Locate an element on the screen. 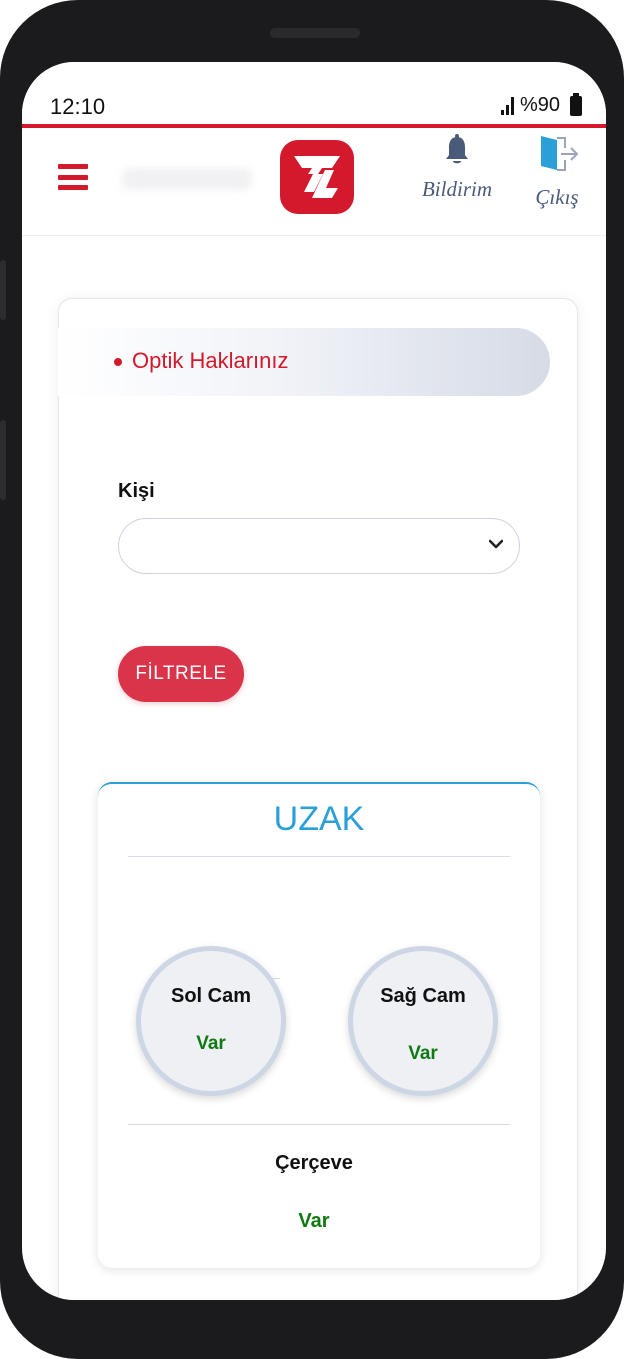  left-lens-value: Var is located at coordinates (211, 1043).